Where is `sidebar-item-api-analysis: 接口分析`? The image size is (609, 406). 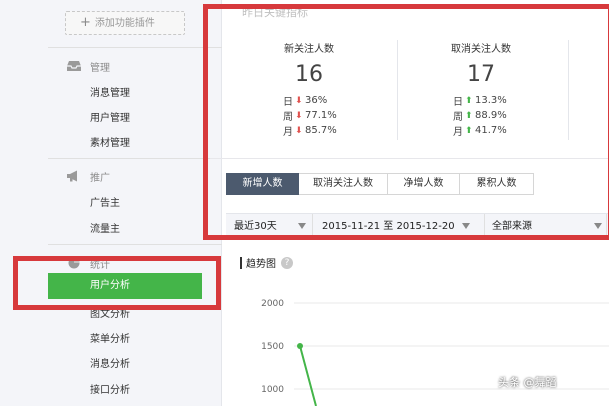
sidebar-item-api-analysis: 接口分析 is located at coordinates (110, 388).